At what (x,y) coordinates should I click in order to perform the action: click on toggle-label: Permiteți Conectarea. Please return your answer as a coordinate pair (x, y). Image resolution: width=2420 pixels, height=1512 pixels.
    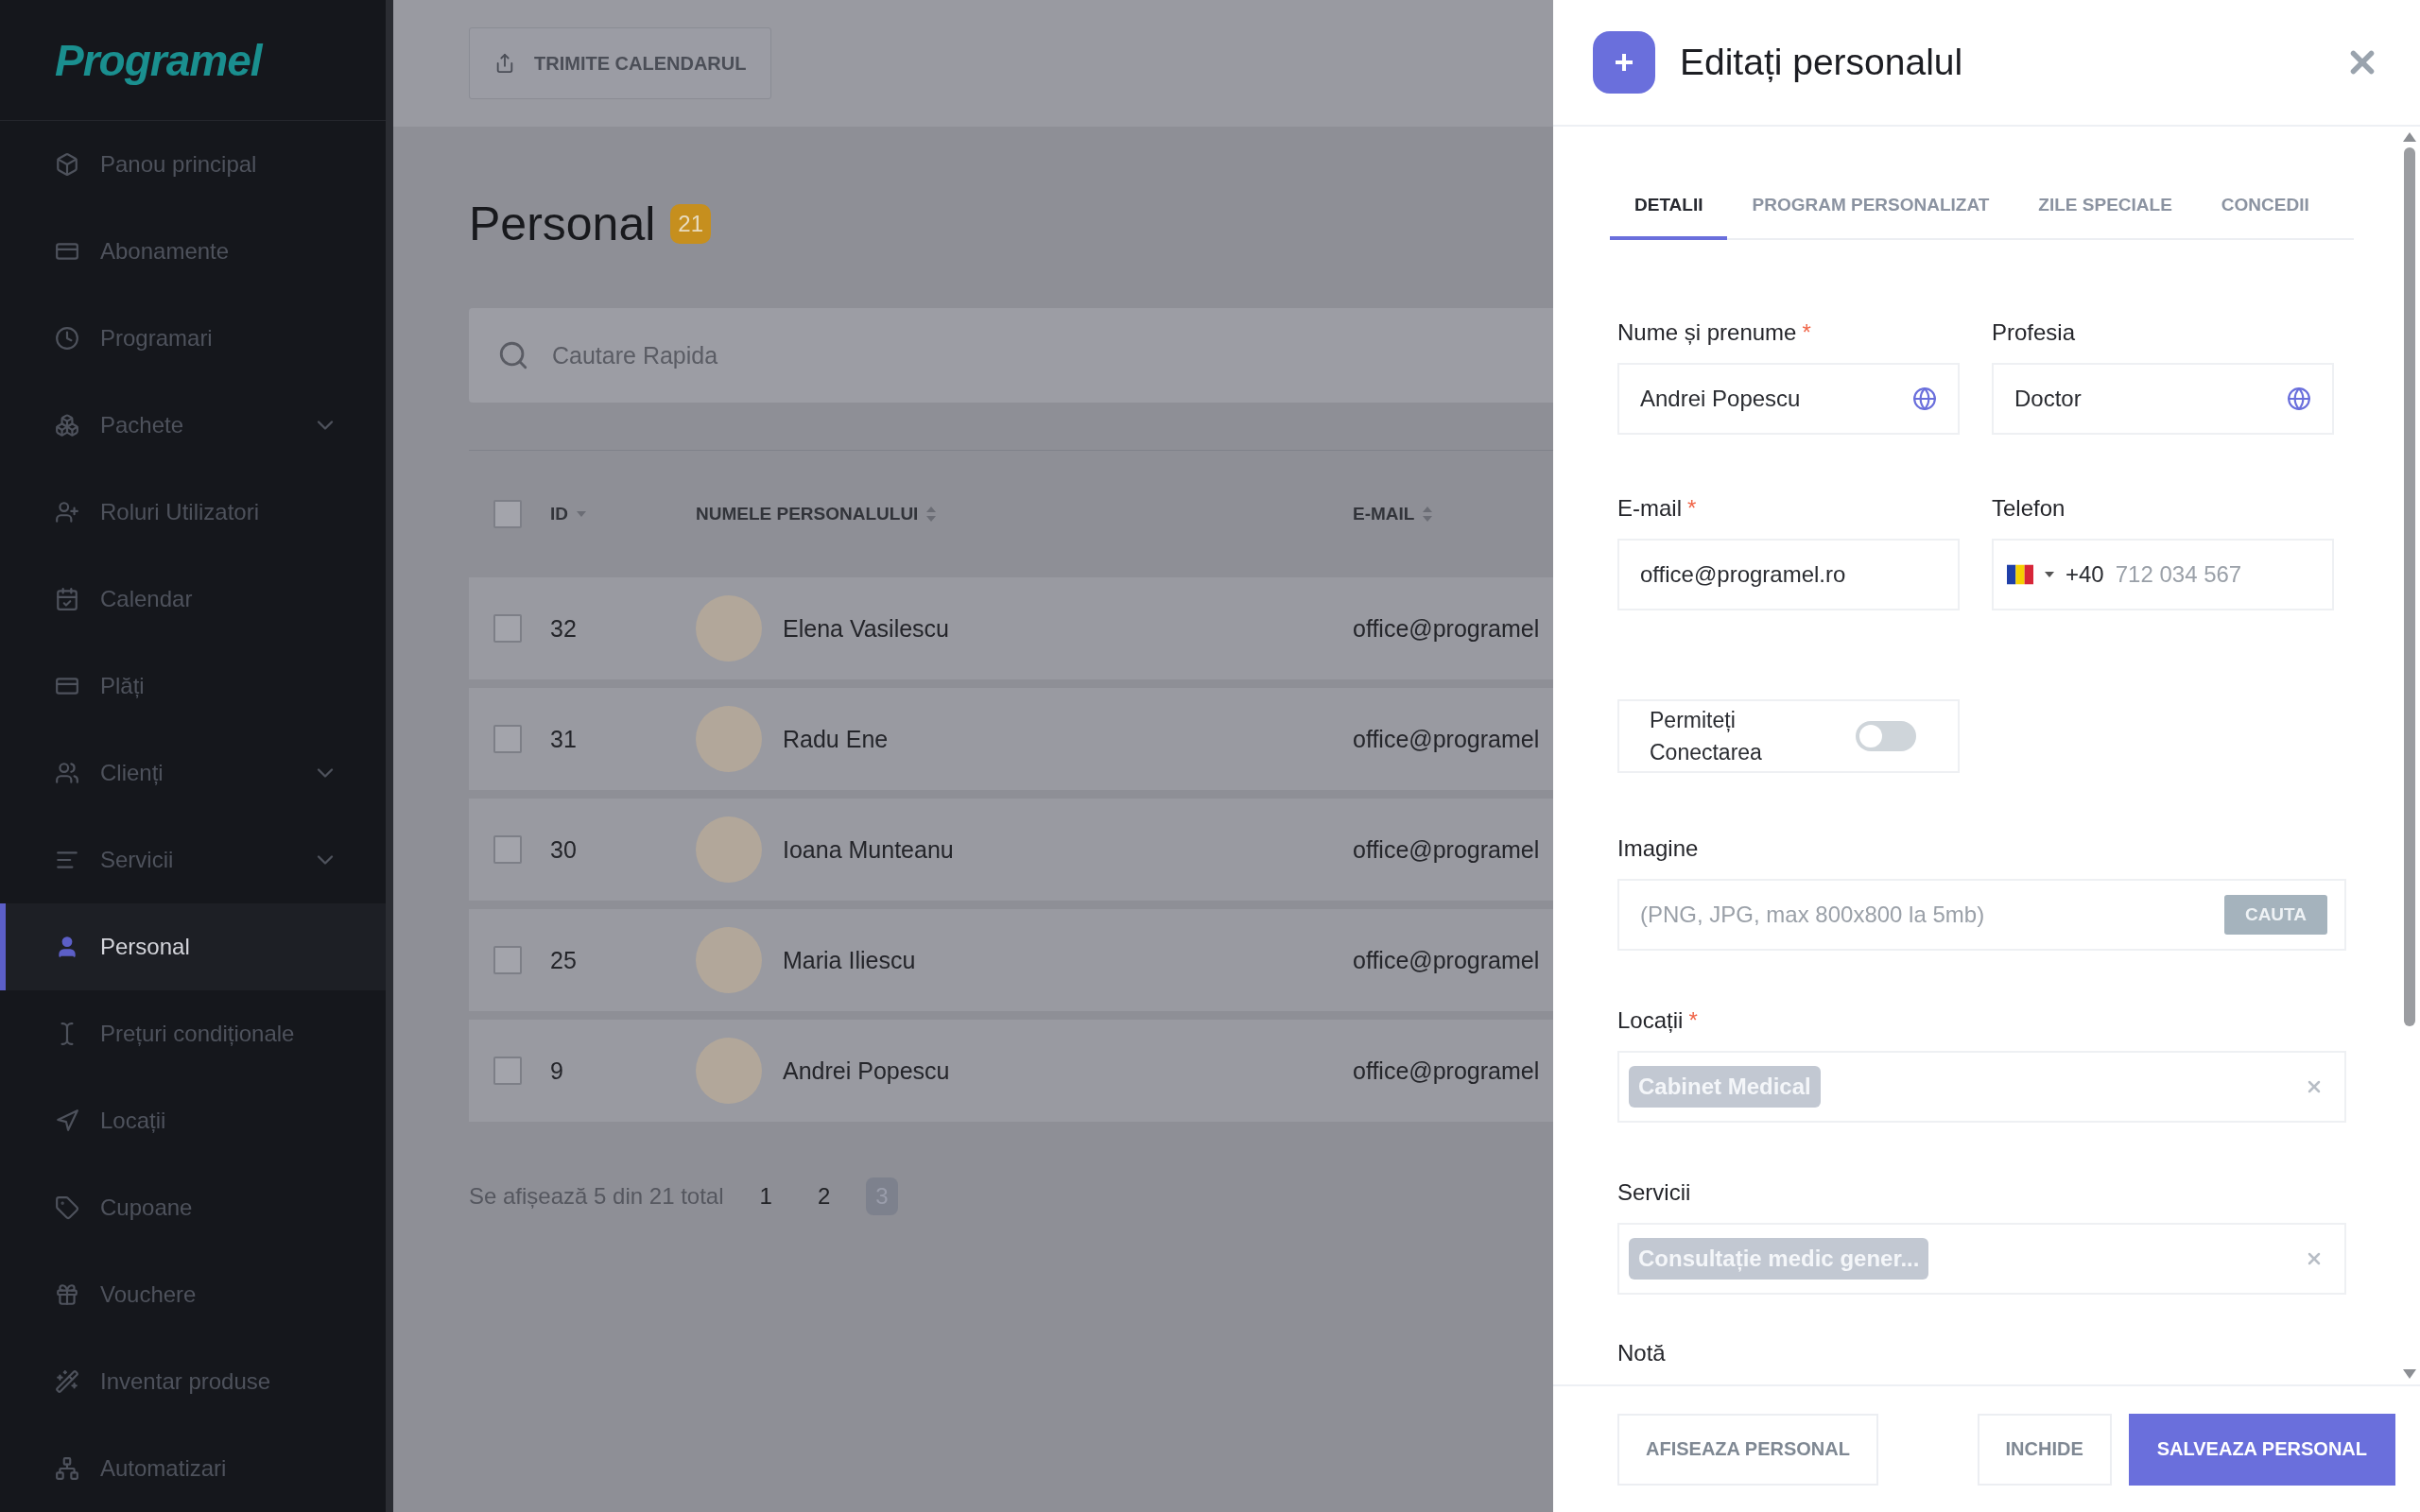
    Looking at the image, I should click on (1706, 736).